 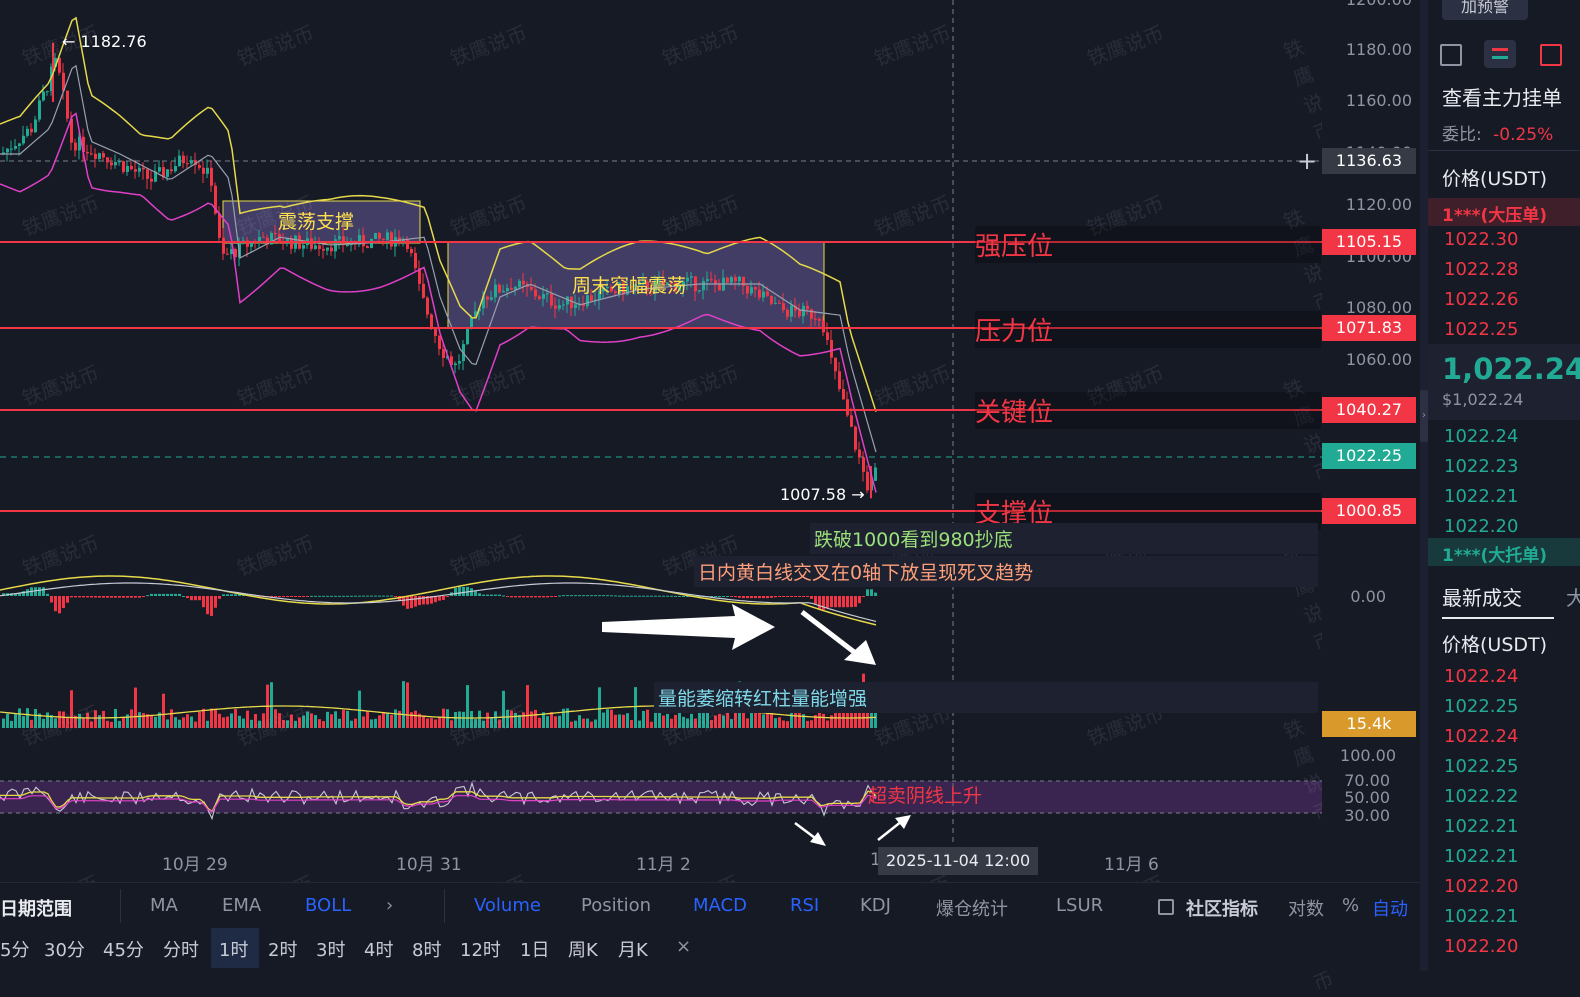 I want to click on timeframe-30m: 30分, so click(x=64, y=949).